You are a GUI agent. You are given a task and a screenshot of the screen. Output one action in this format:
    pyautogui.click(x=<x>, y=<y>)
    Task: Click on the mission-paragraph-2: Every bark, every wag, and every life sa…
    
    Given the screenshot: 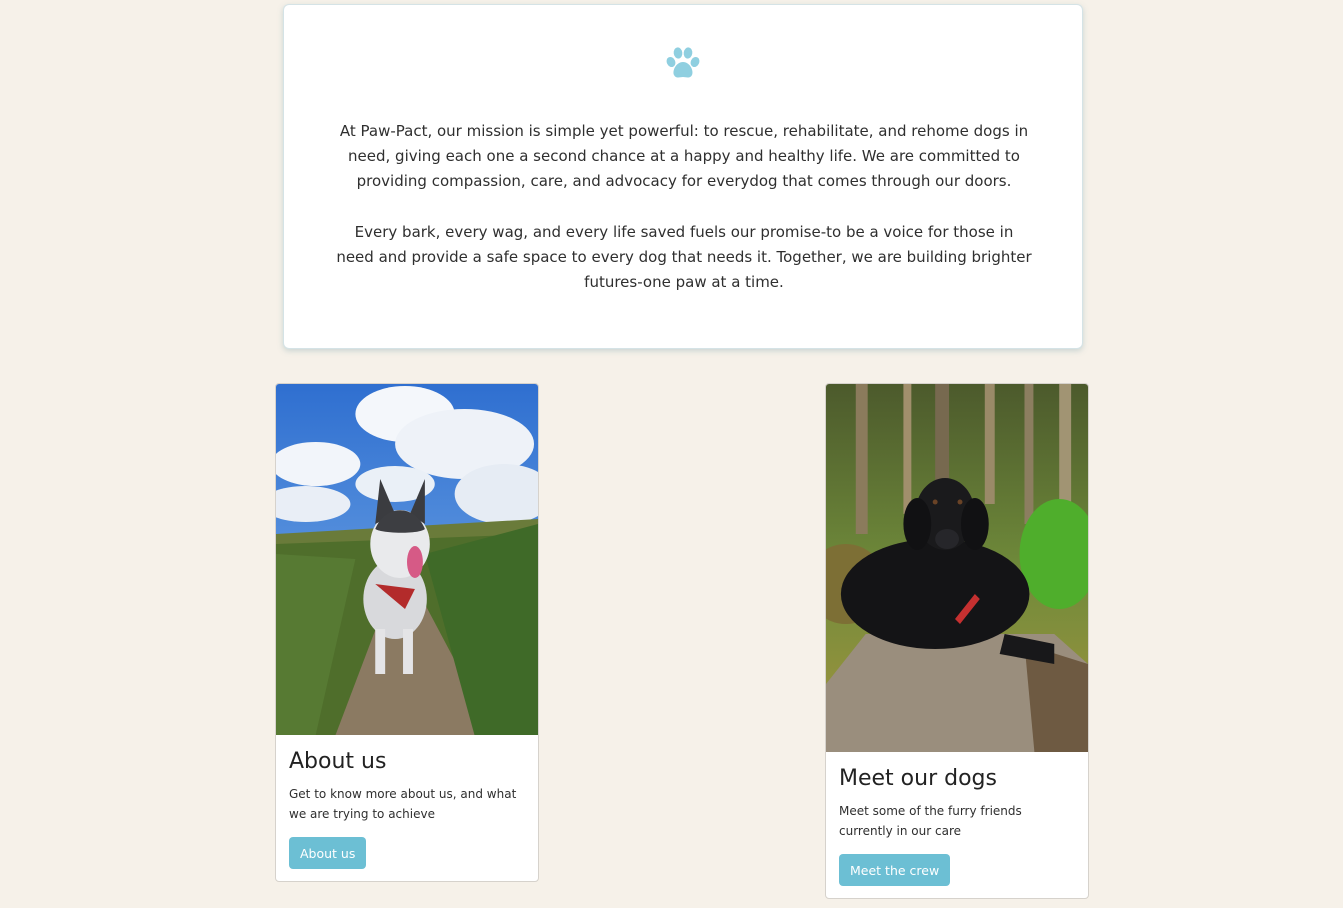 What is the action you would take?
    pyautogui.click(x=684, y=257)
    